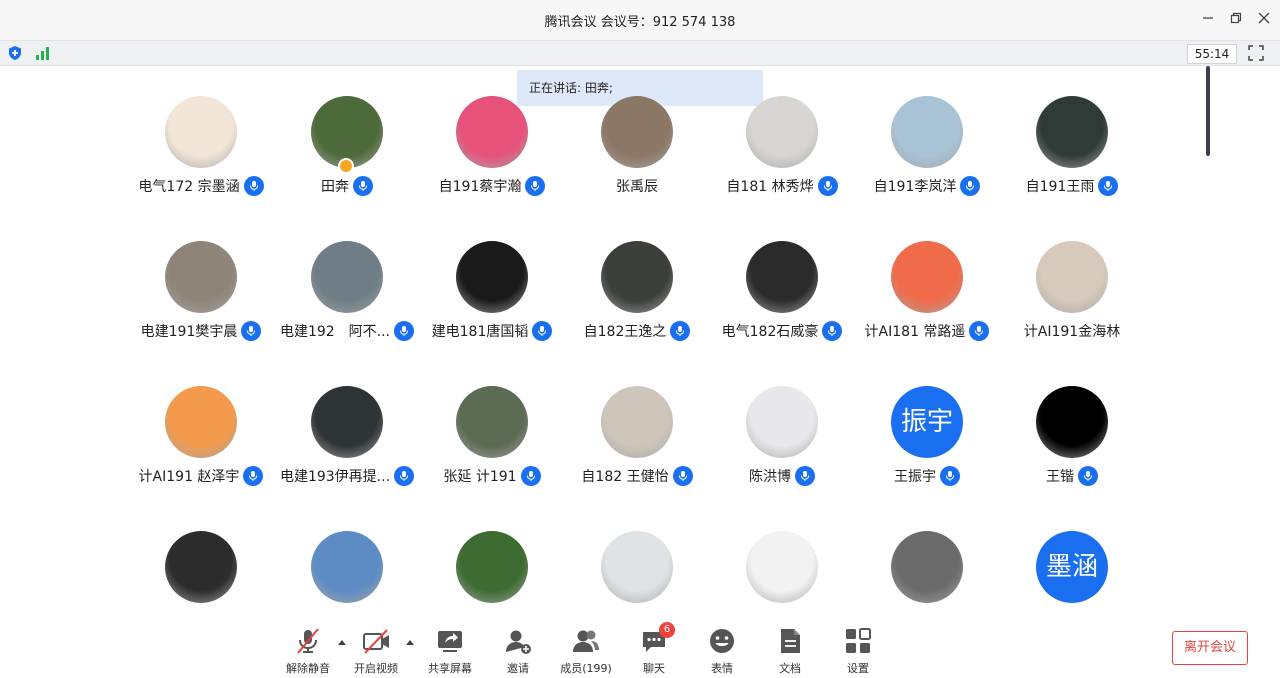  What do you see at coordinates (189, 477) in the screenshot?
I see `participant-name: 计AI191 赵泽宇` at bounding box center [189, 477].